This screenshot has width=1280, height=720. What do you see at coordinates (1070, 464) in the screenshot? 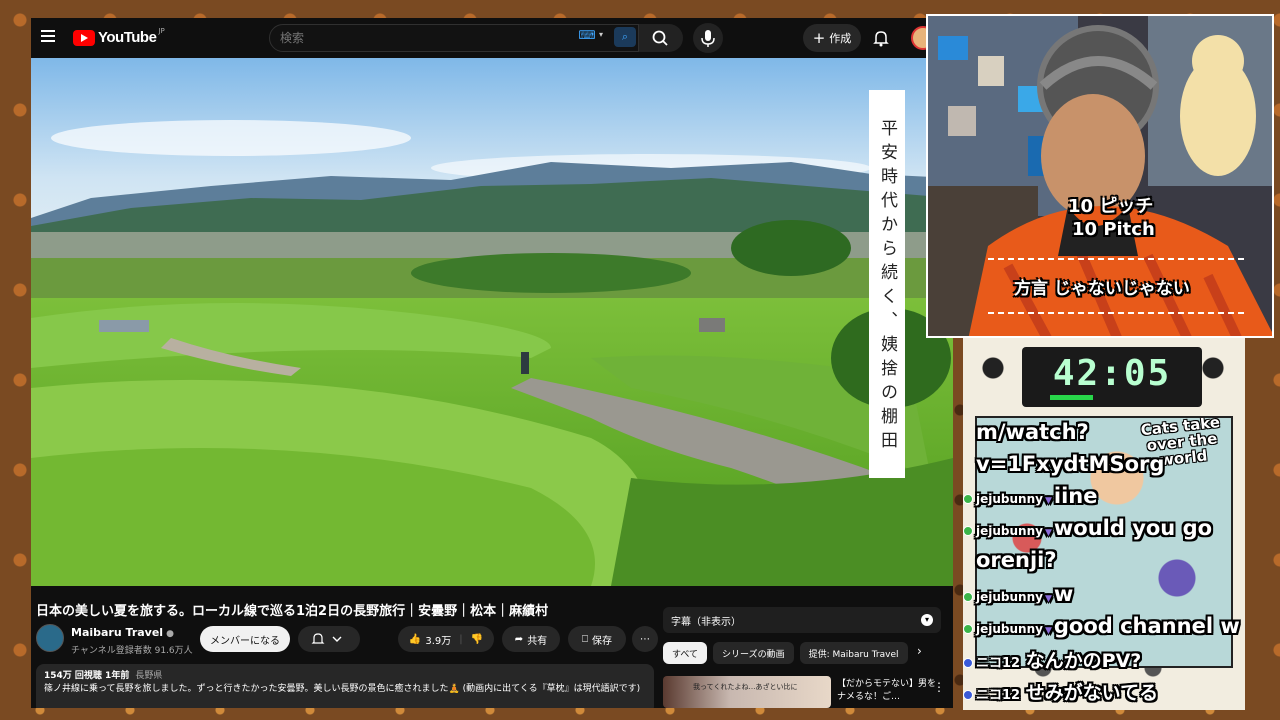
I see `chat-text-line: v=1FxydtMSorg` at bounding box center [1070, 464].